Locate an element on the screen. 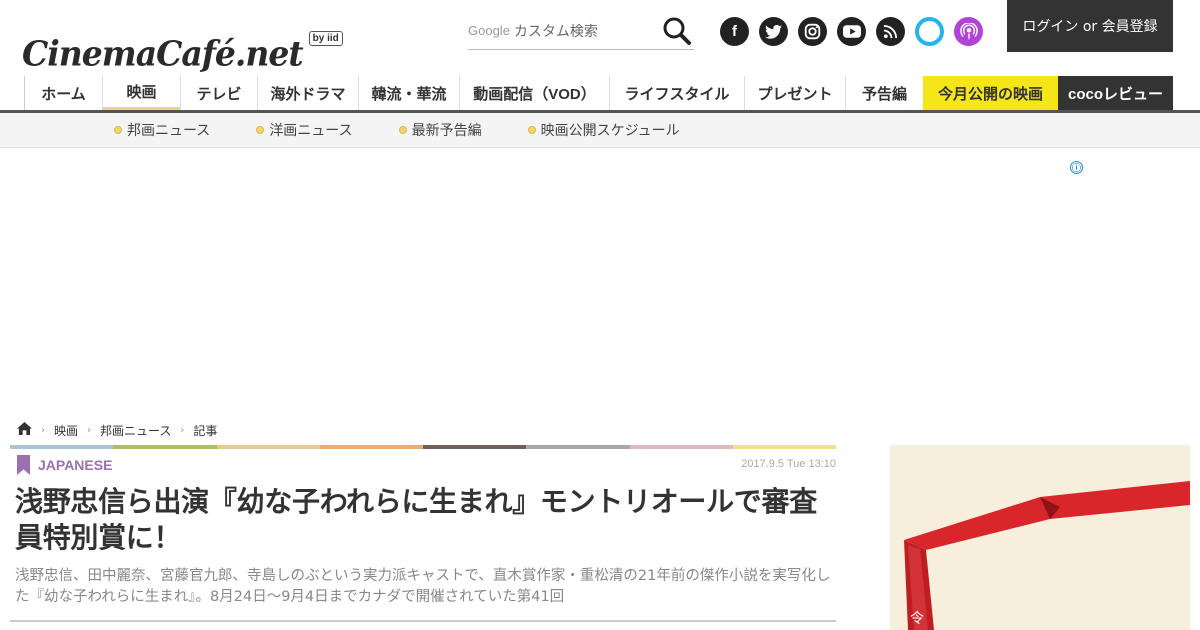  alexa-icon is located at coordinates (929, 31).